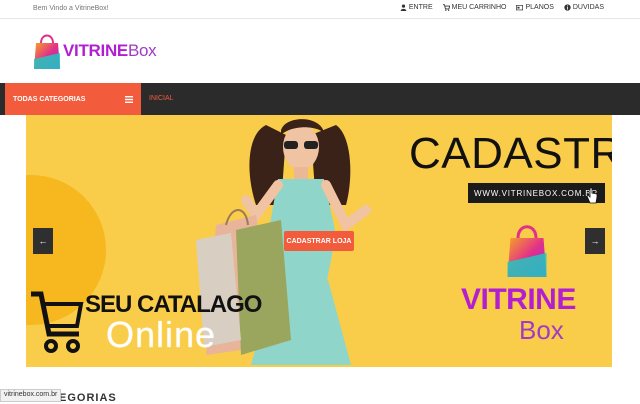 The height and width of the screenshot is (404, 640). I want to click on register-store-button: CADASTRAR LOJA, so click(319, 241).